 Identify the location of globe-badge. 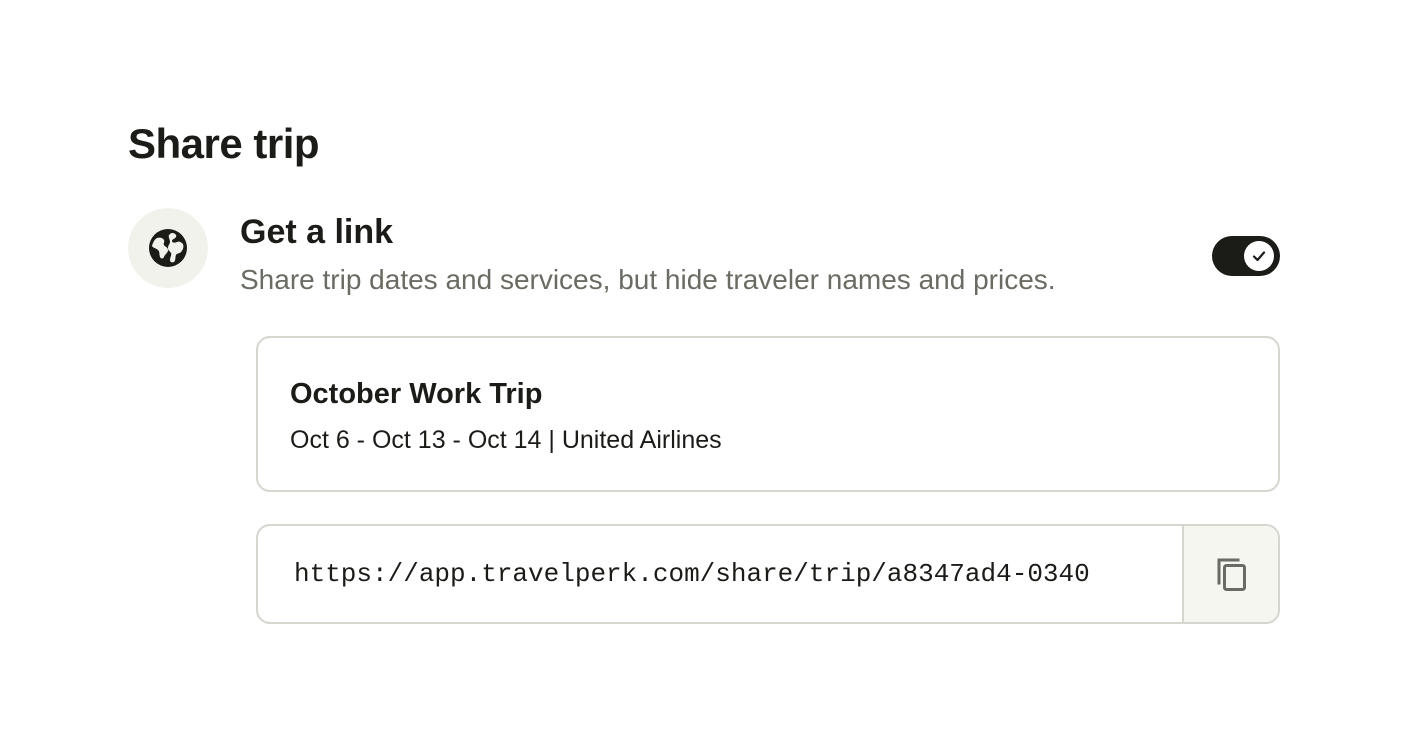
(168, 248).